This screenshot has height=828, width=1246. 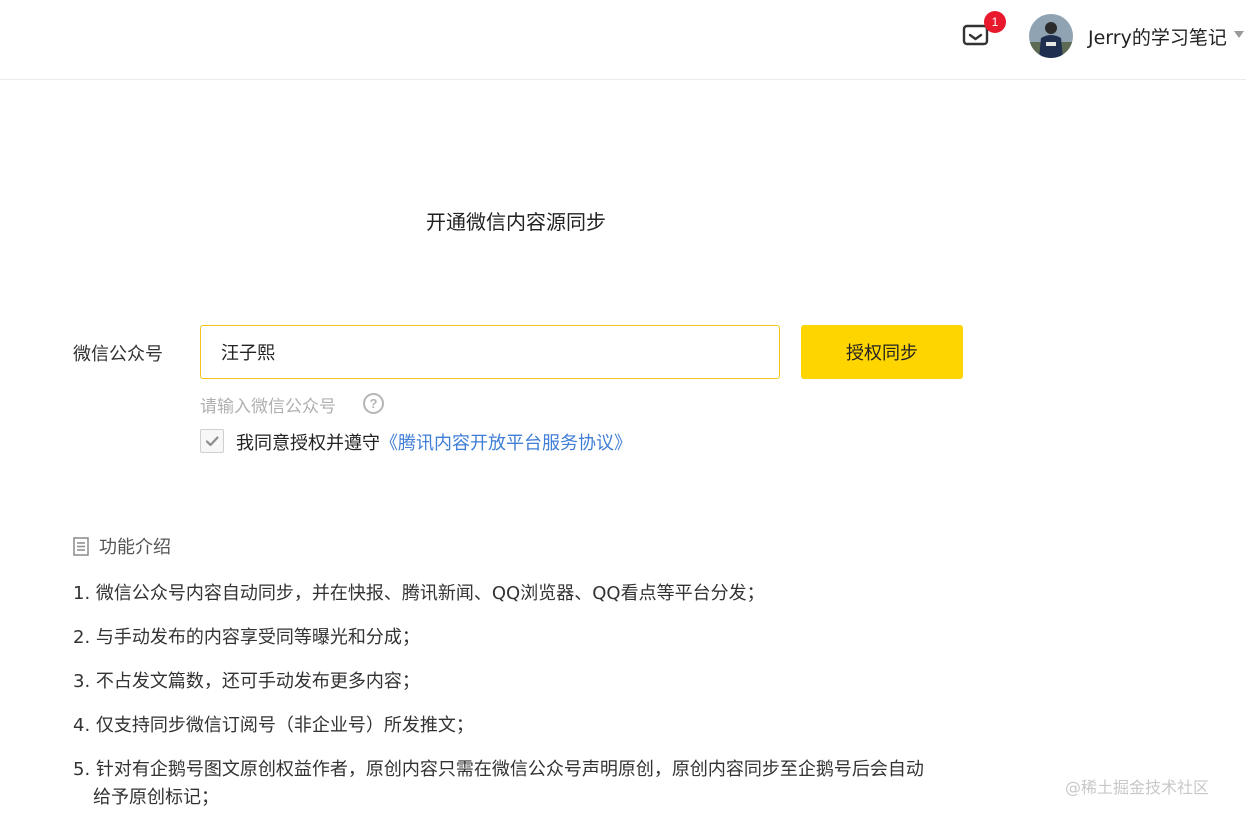 What do you see at coordinates (1137, 787) in the screenshot?
I see `watermark: @稀土掘金技术社区` at bounding box center [1137, 787].